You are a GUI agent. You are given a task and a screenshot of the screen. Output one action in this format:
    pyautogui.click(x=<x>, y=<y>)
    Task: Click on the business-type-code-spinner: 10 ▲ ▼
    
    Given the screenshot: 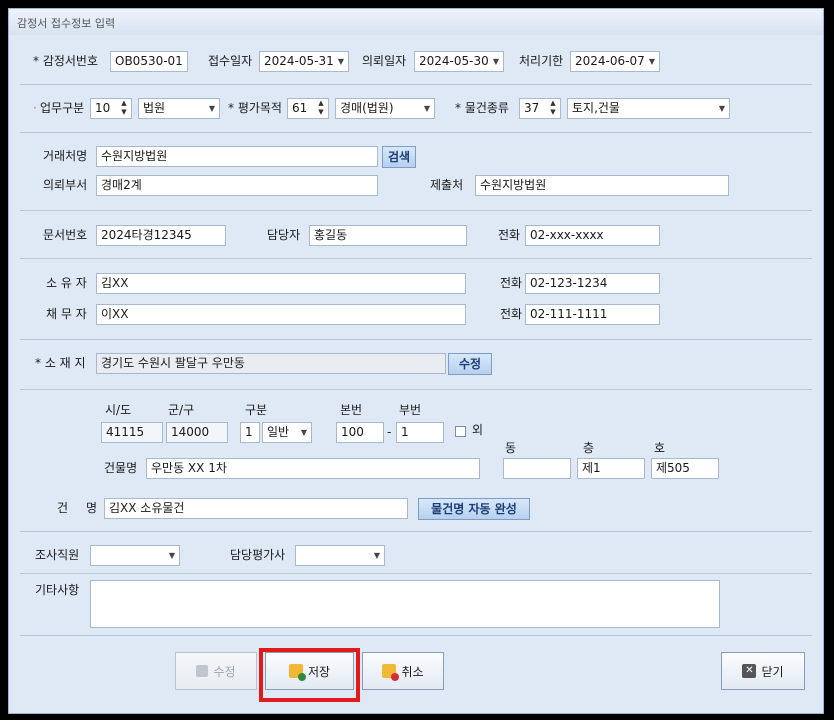 What is the action you would take?
    pyautogui.click(x=111, y=108)
    